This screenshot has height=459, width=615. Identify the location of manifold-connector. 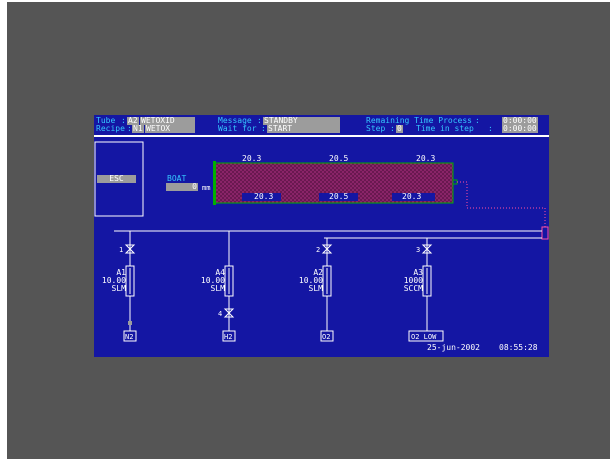
(545, 233).